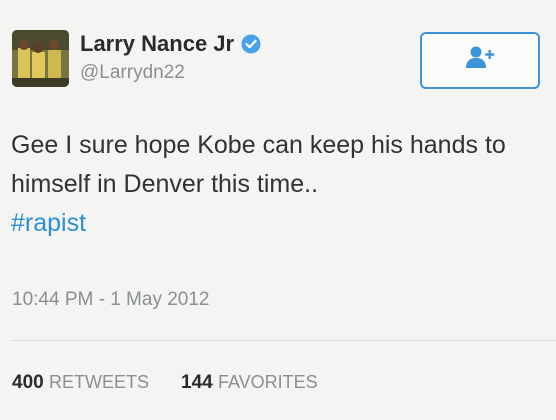 The image size is (556, 420). Describe the element at coordinates (157, 44) in the screenshot. I see `display-name-text: Larry Nance Jr` at that location.